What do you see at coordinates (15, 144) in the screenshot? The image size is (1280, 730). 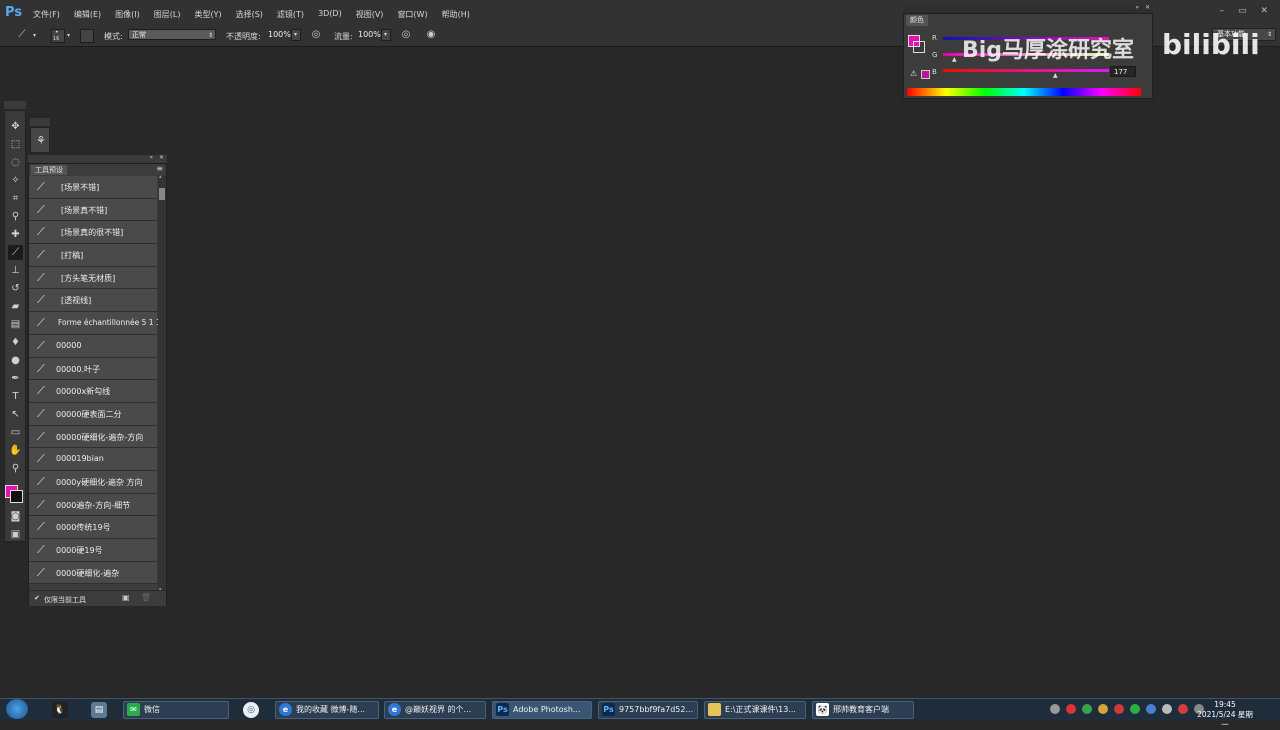 I see `marquee-tool-icon: ⬚` at bounding box center [15, 144].